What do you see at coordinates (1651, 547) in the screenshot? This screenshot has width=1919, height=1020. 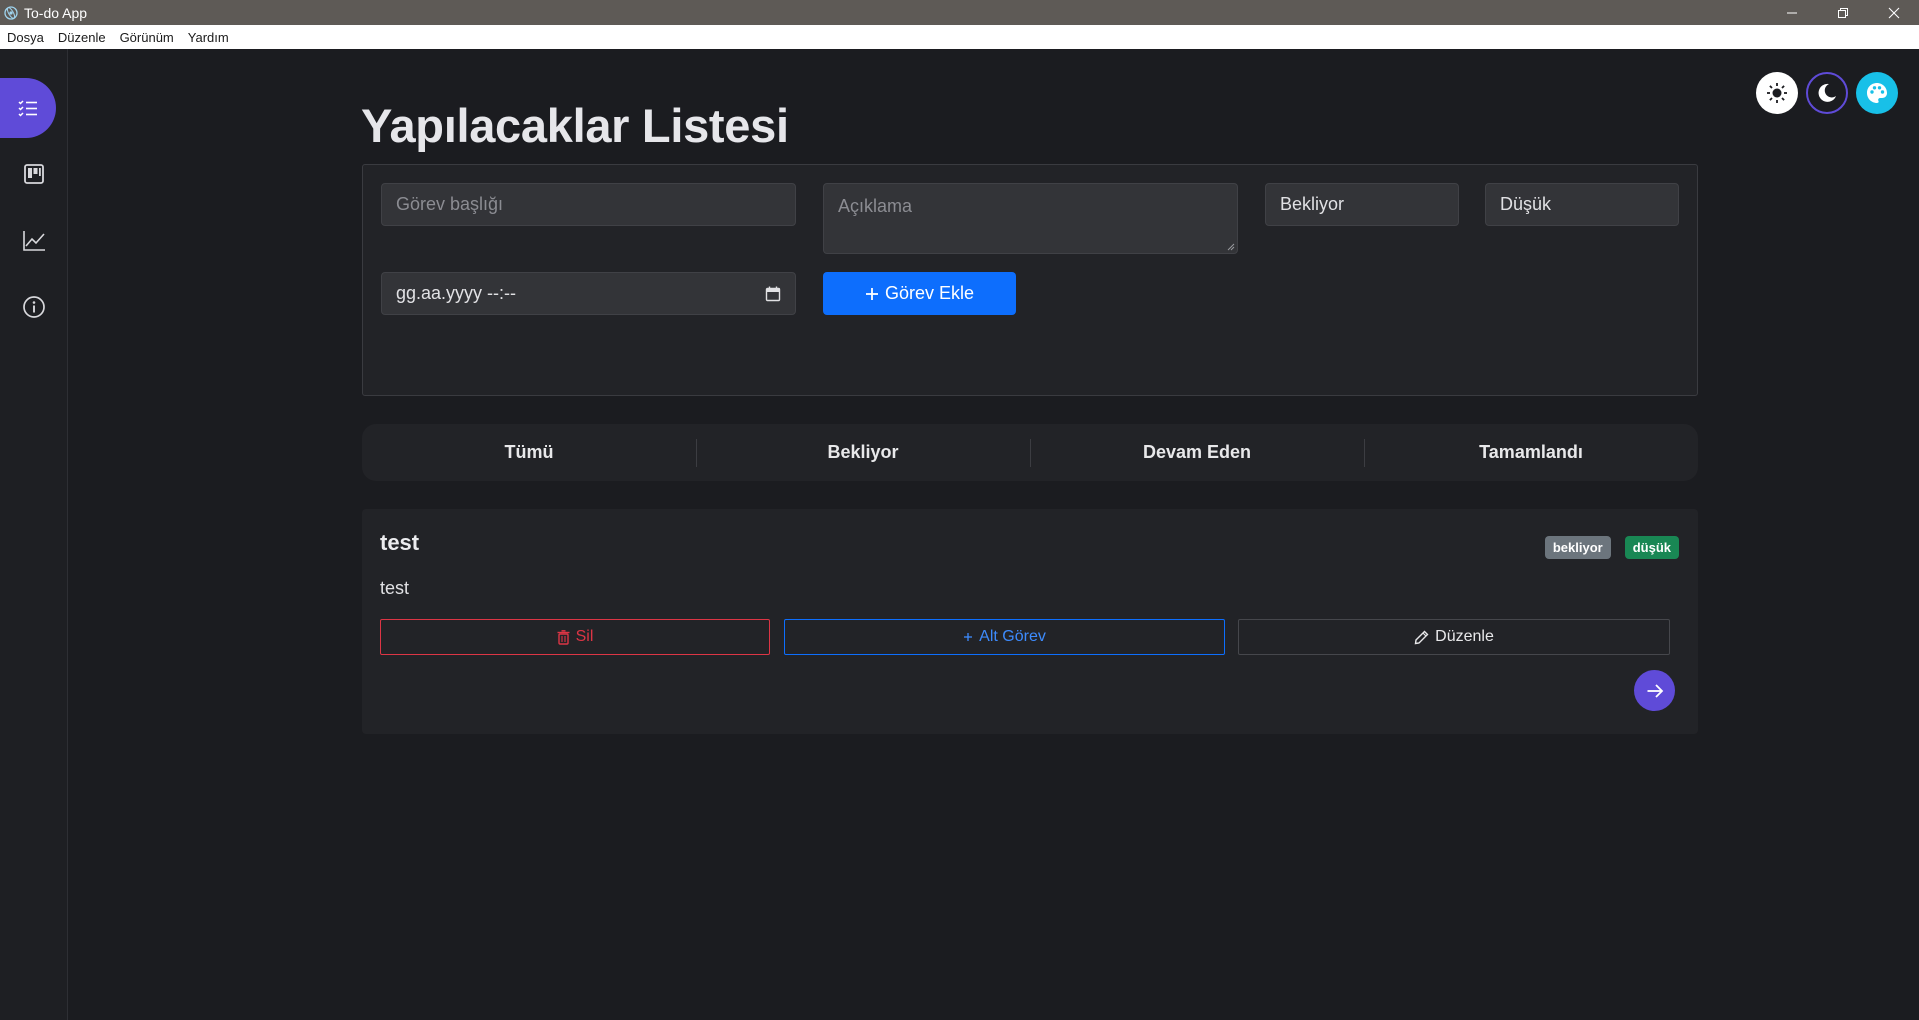 I see `priority-badge: düşük` at bounding box center [1651, 547].